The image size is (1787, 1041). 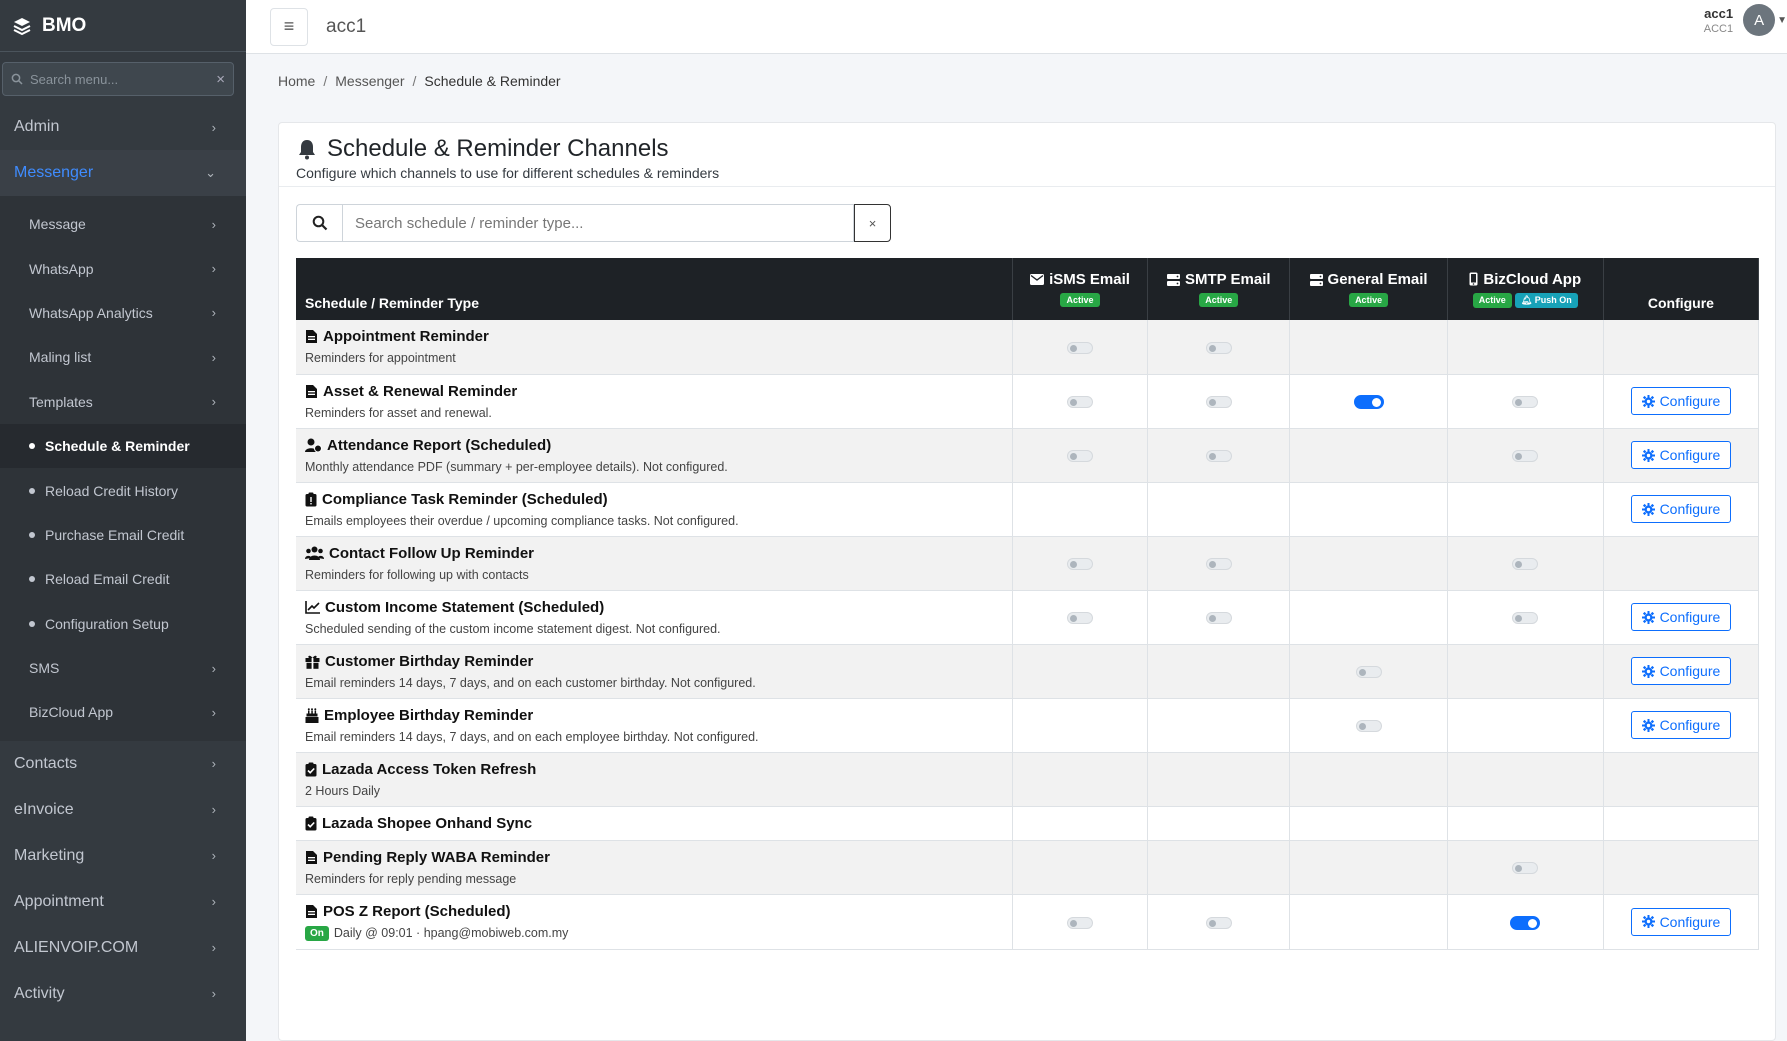 What do you see at coordinates (123, 668) in the screenshot?
I see `sidebar-subitem-sms: SMS ›` at bounding box center [123, 668].